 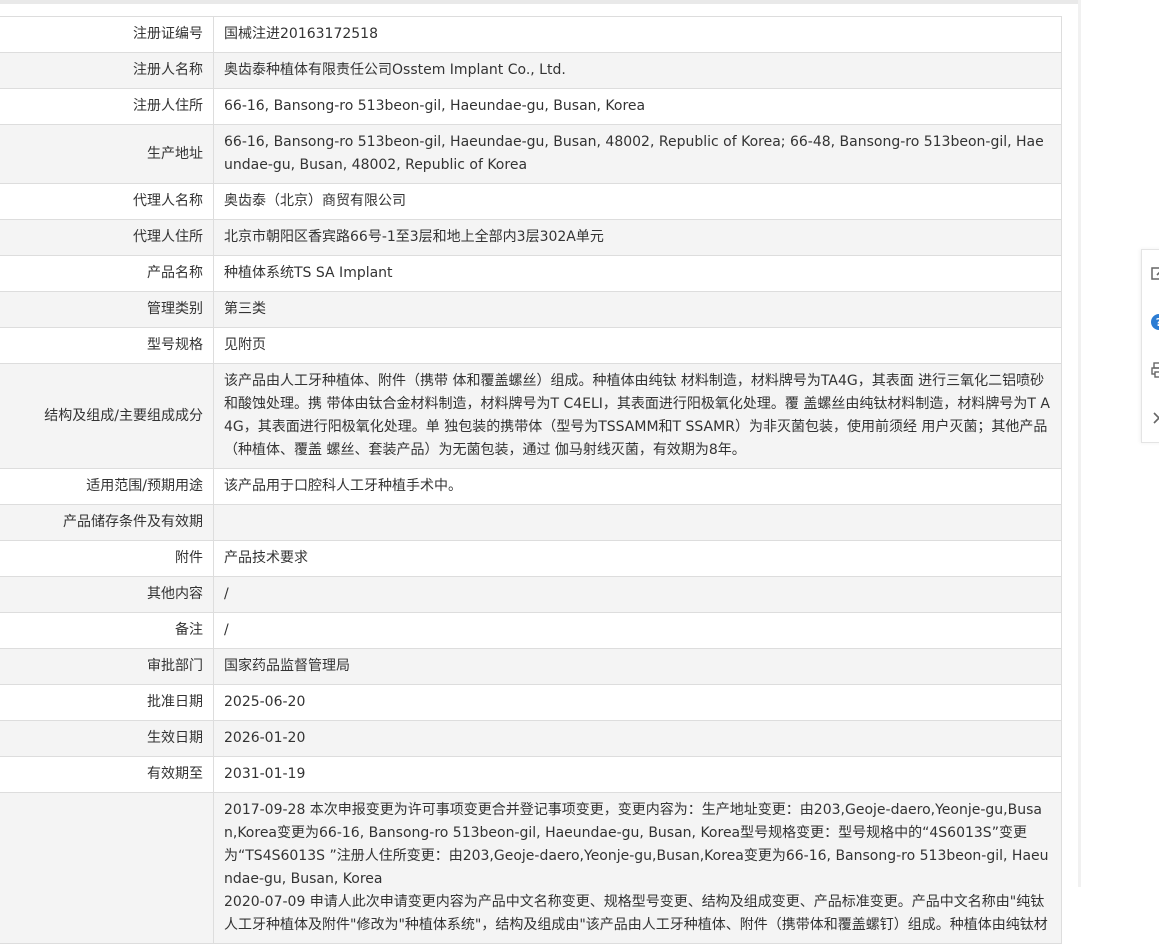 I want to click on row-label: 代理人住所, so click(x=107, y=237).